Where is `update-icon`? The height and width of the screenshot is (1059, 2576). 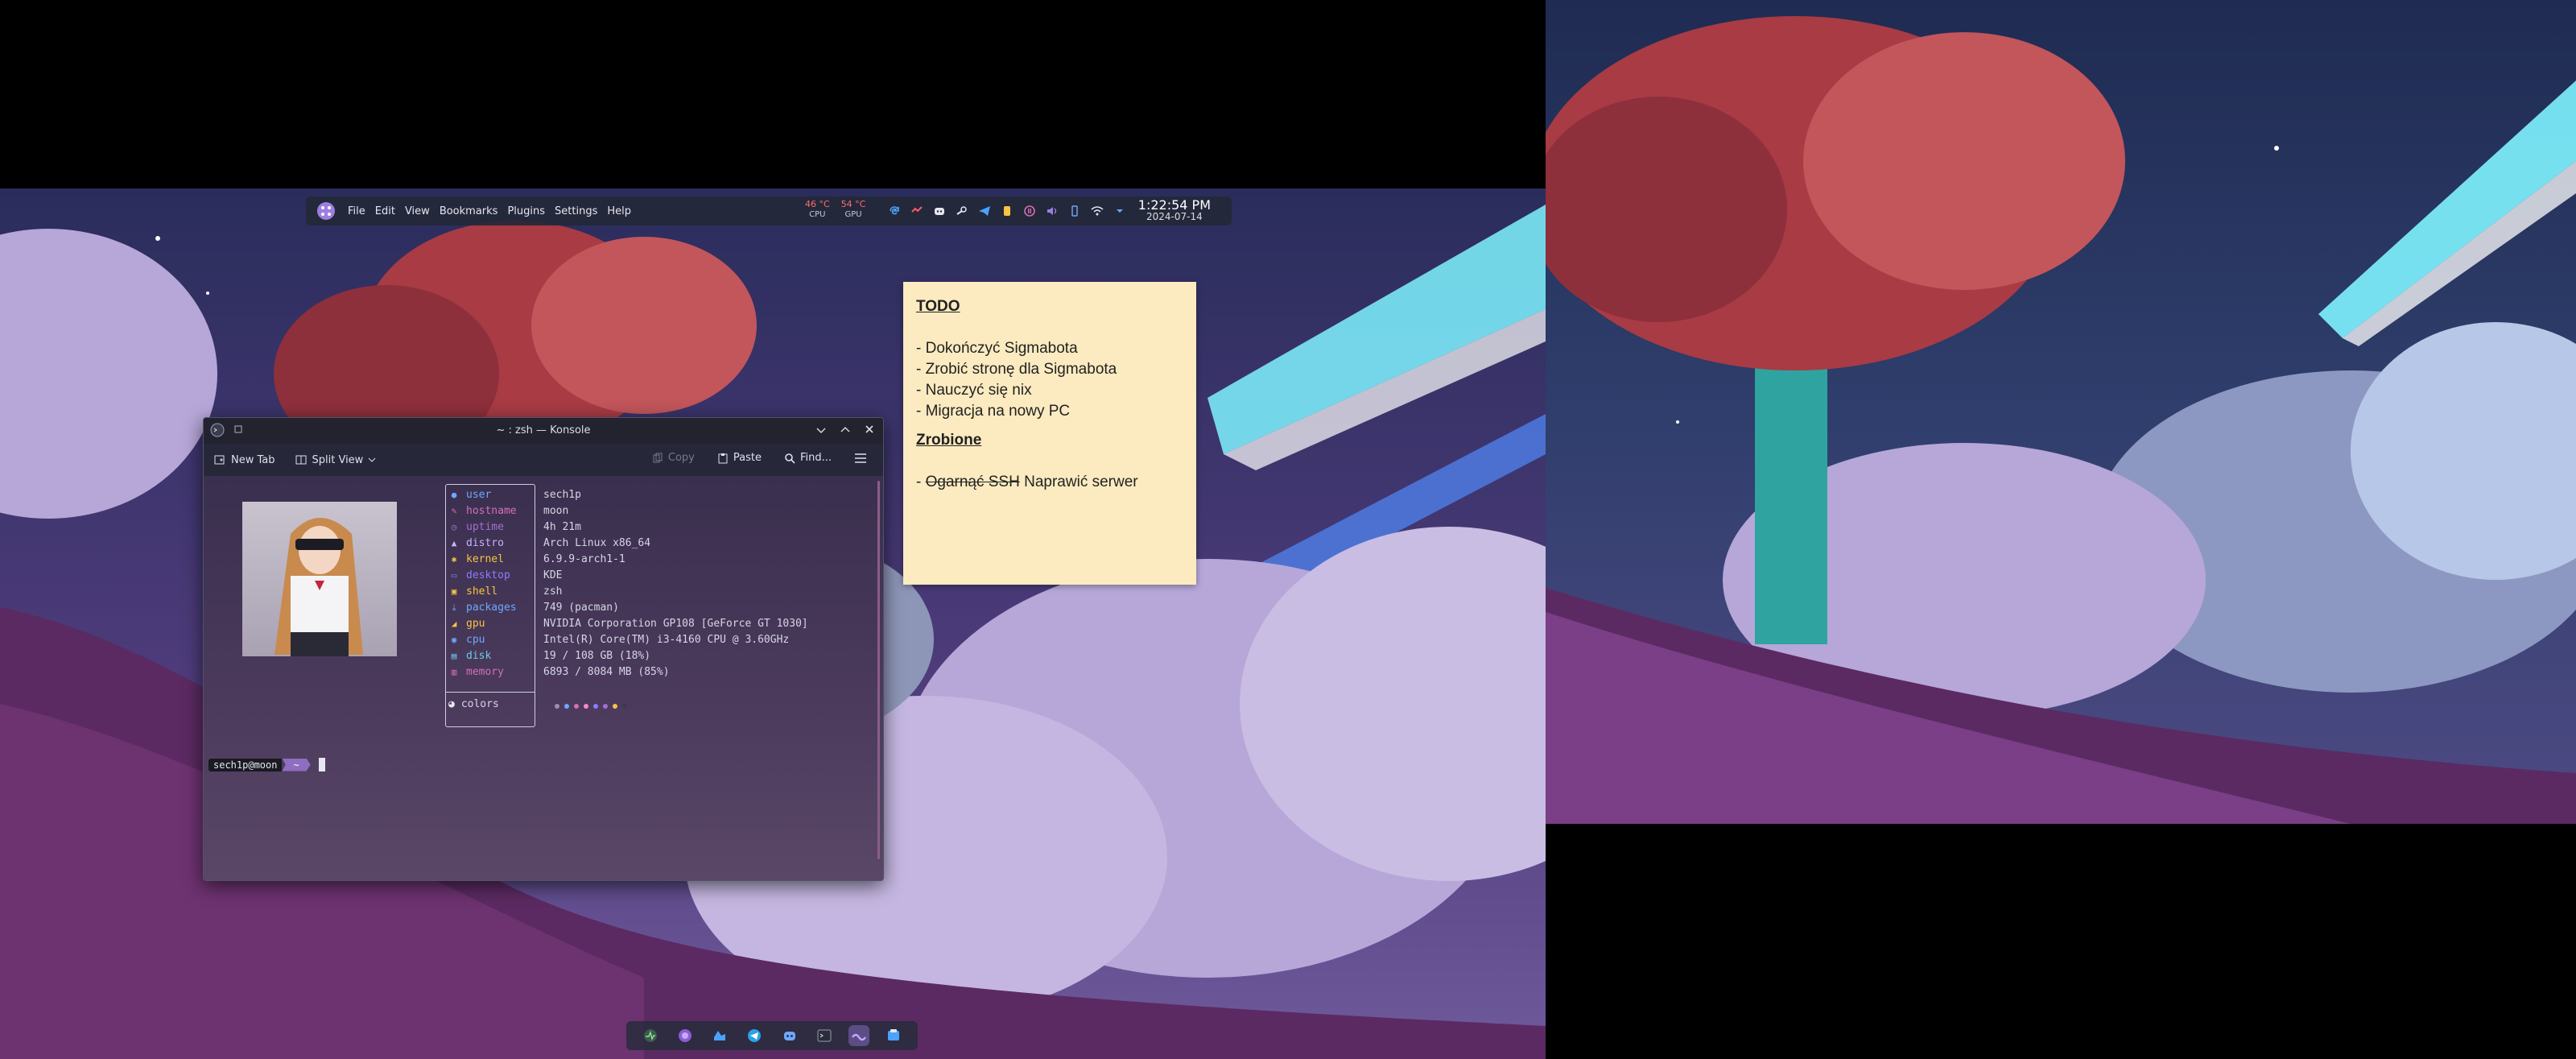
update-icon is located at coordinates (894, 211).